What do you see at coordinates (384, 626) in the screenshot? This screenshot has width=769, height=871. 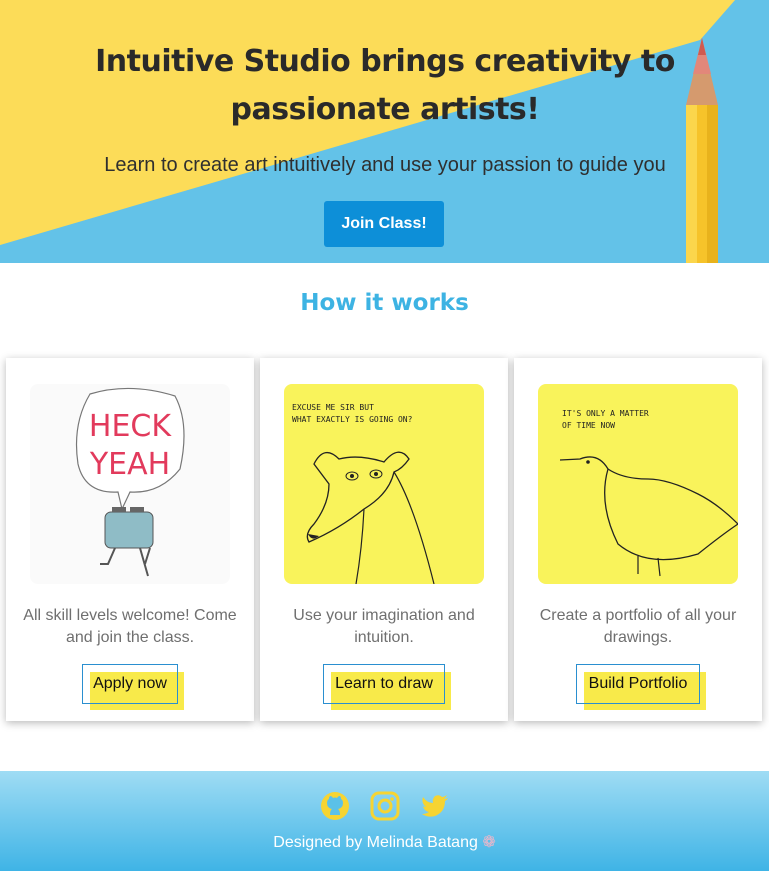 I see `card-description: Use your imagination and intuition.` at bounding box center [384, 626].